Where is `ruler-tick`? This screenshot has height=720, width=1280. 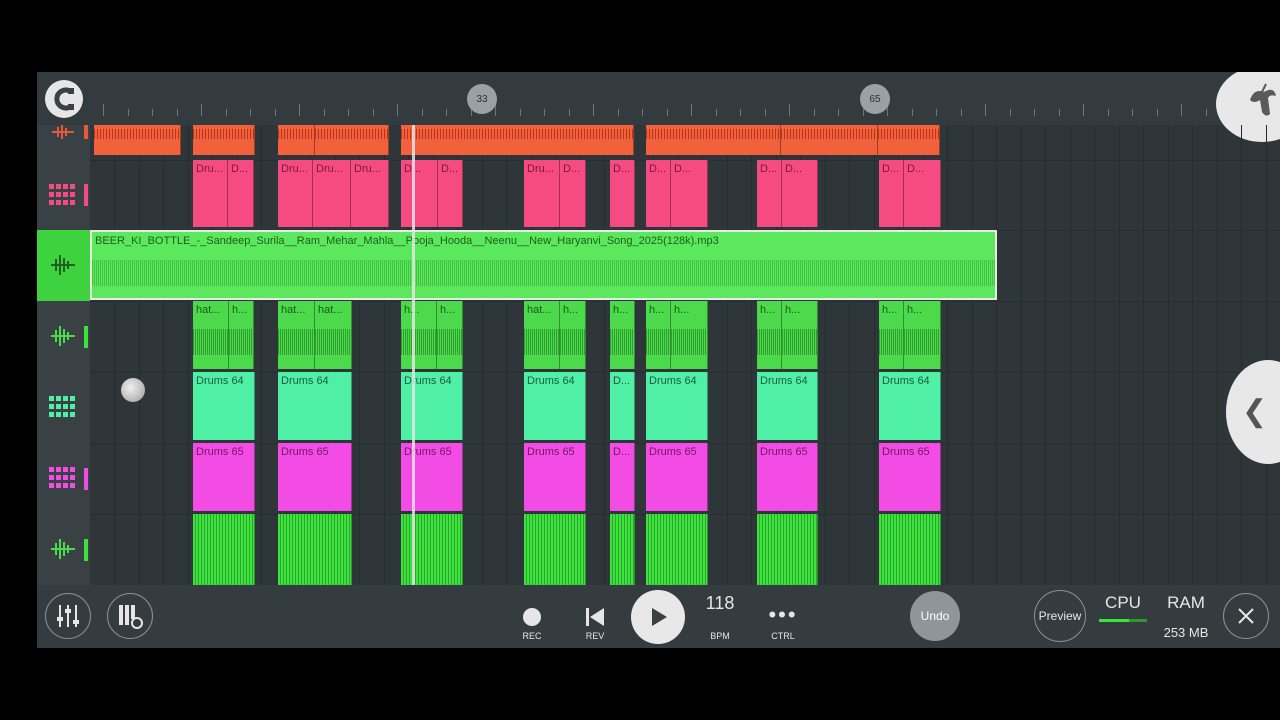
ruler-tick is located at coordinates (740, 112).